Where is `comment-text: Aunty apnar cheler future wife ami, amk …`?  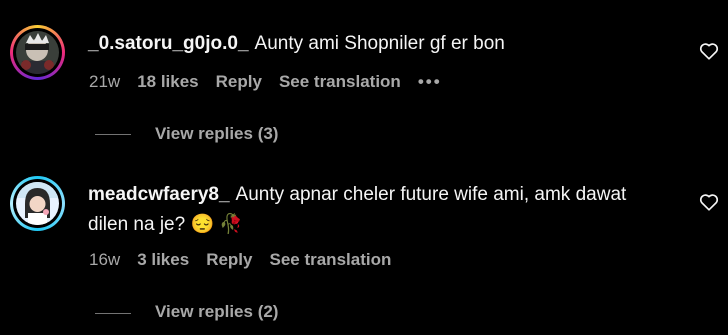
comment-text: Aunty apnar cheler future wife ami, amk … is located at coordinates (431, 194).